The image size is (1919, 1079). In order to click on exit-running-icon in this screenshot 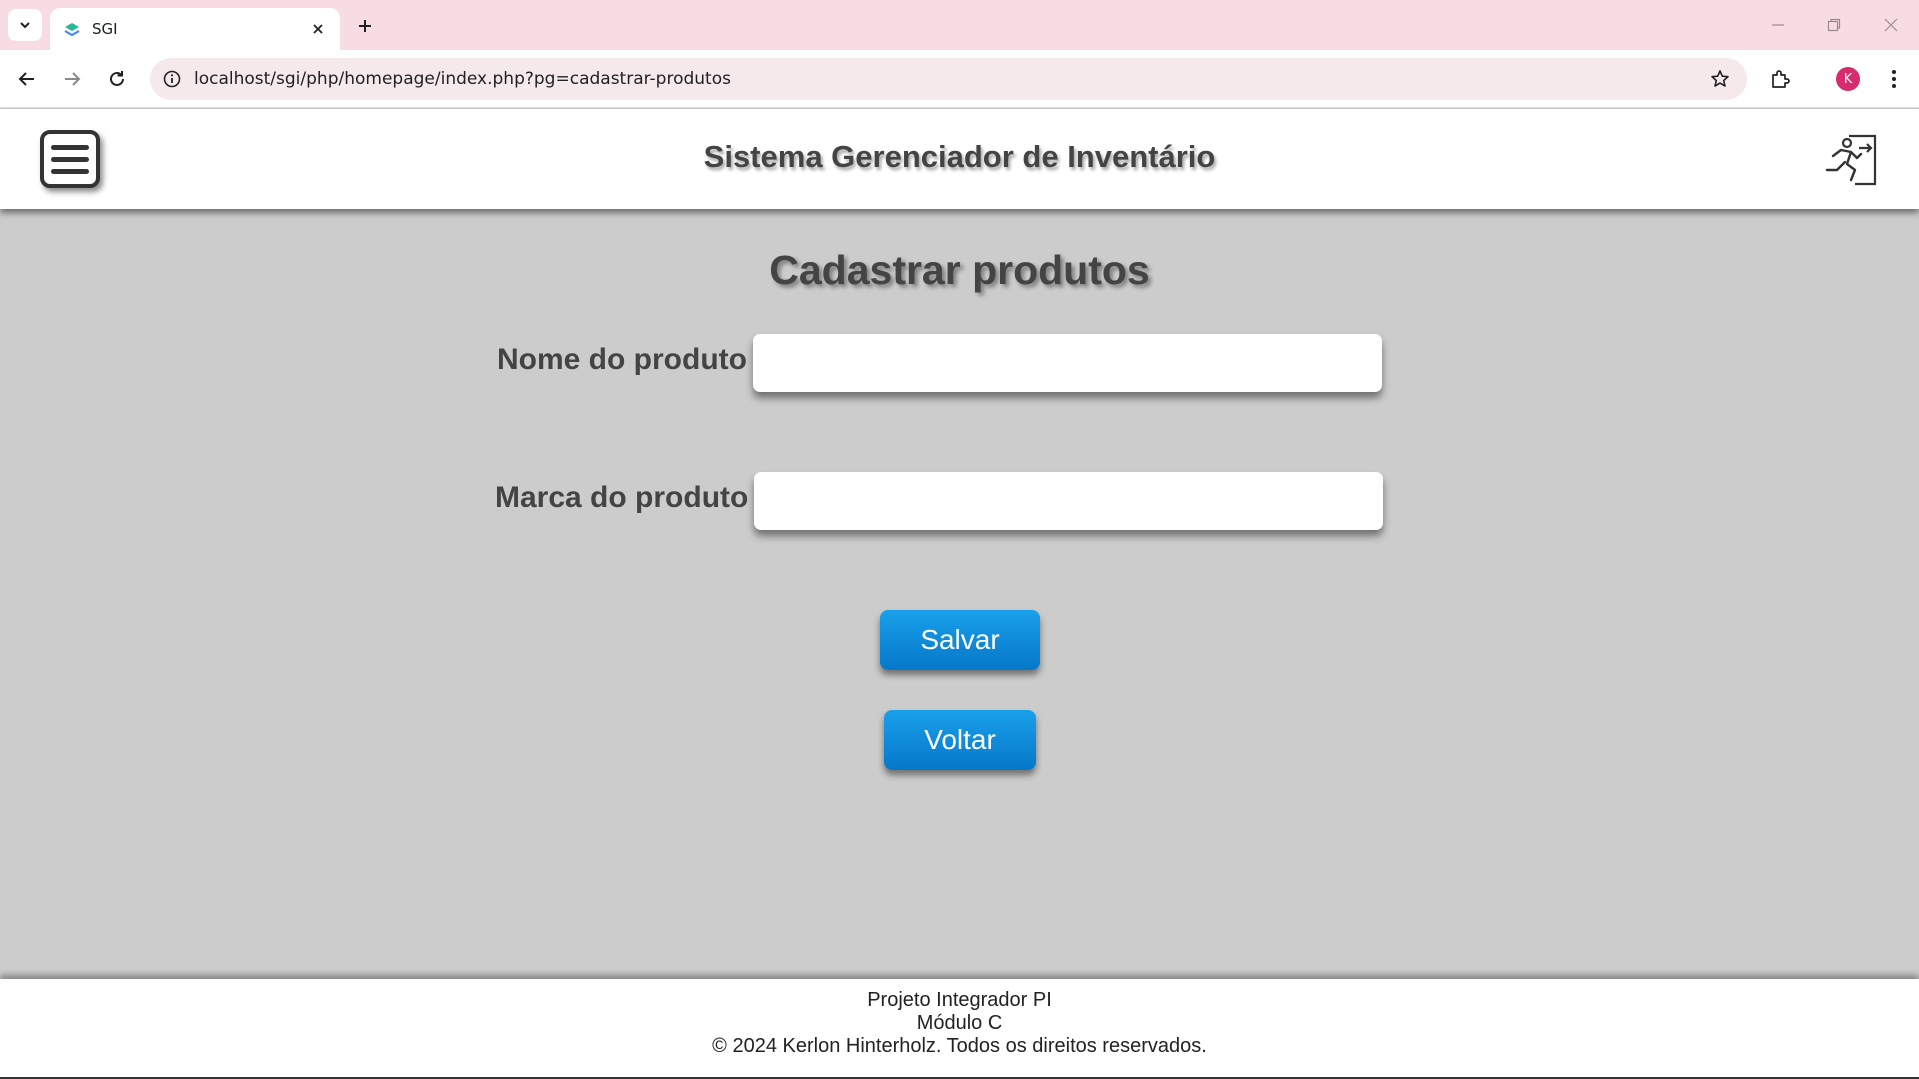, I will do `click(1851, 160)`.